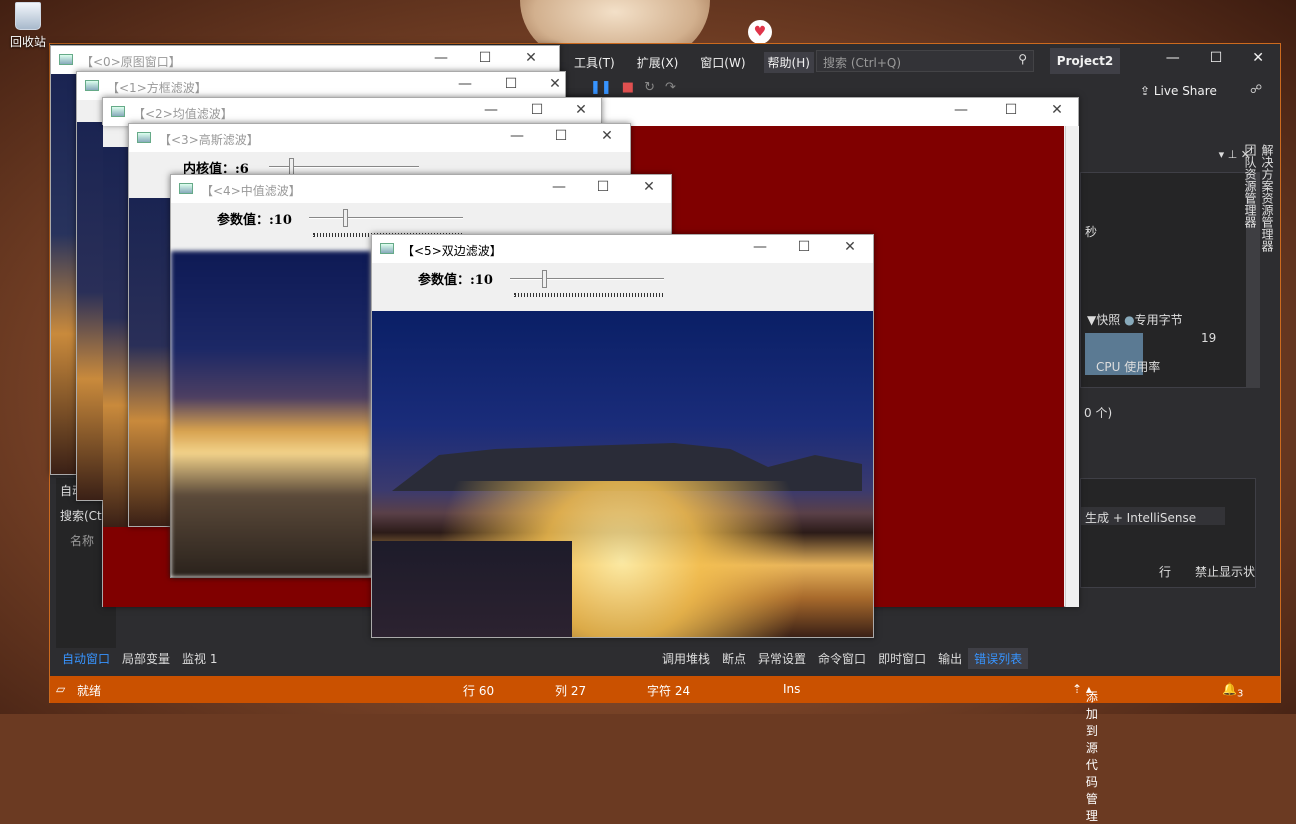 The image size is (1296, 824). Describe the element at coordinates (1250, 198) in the screenshot. I see `tab-team-explorer: 团队资源管理器` at that location.